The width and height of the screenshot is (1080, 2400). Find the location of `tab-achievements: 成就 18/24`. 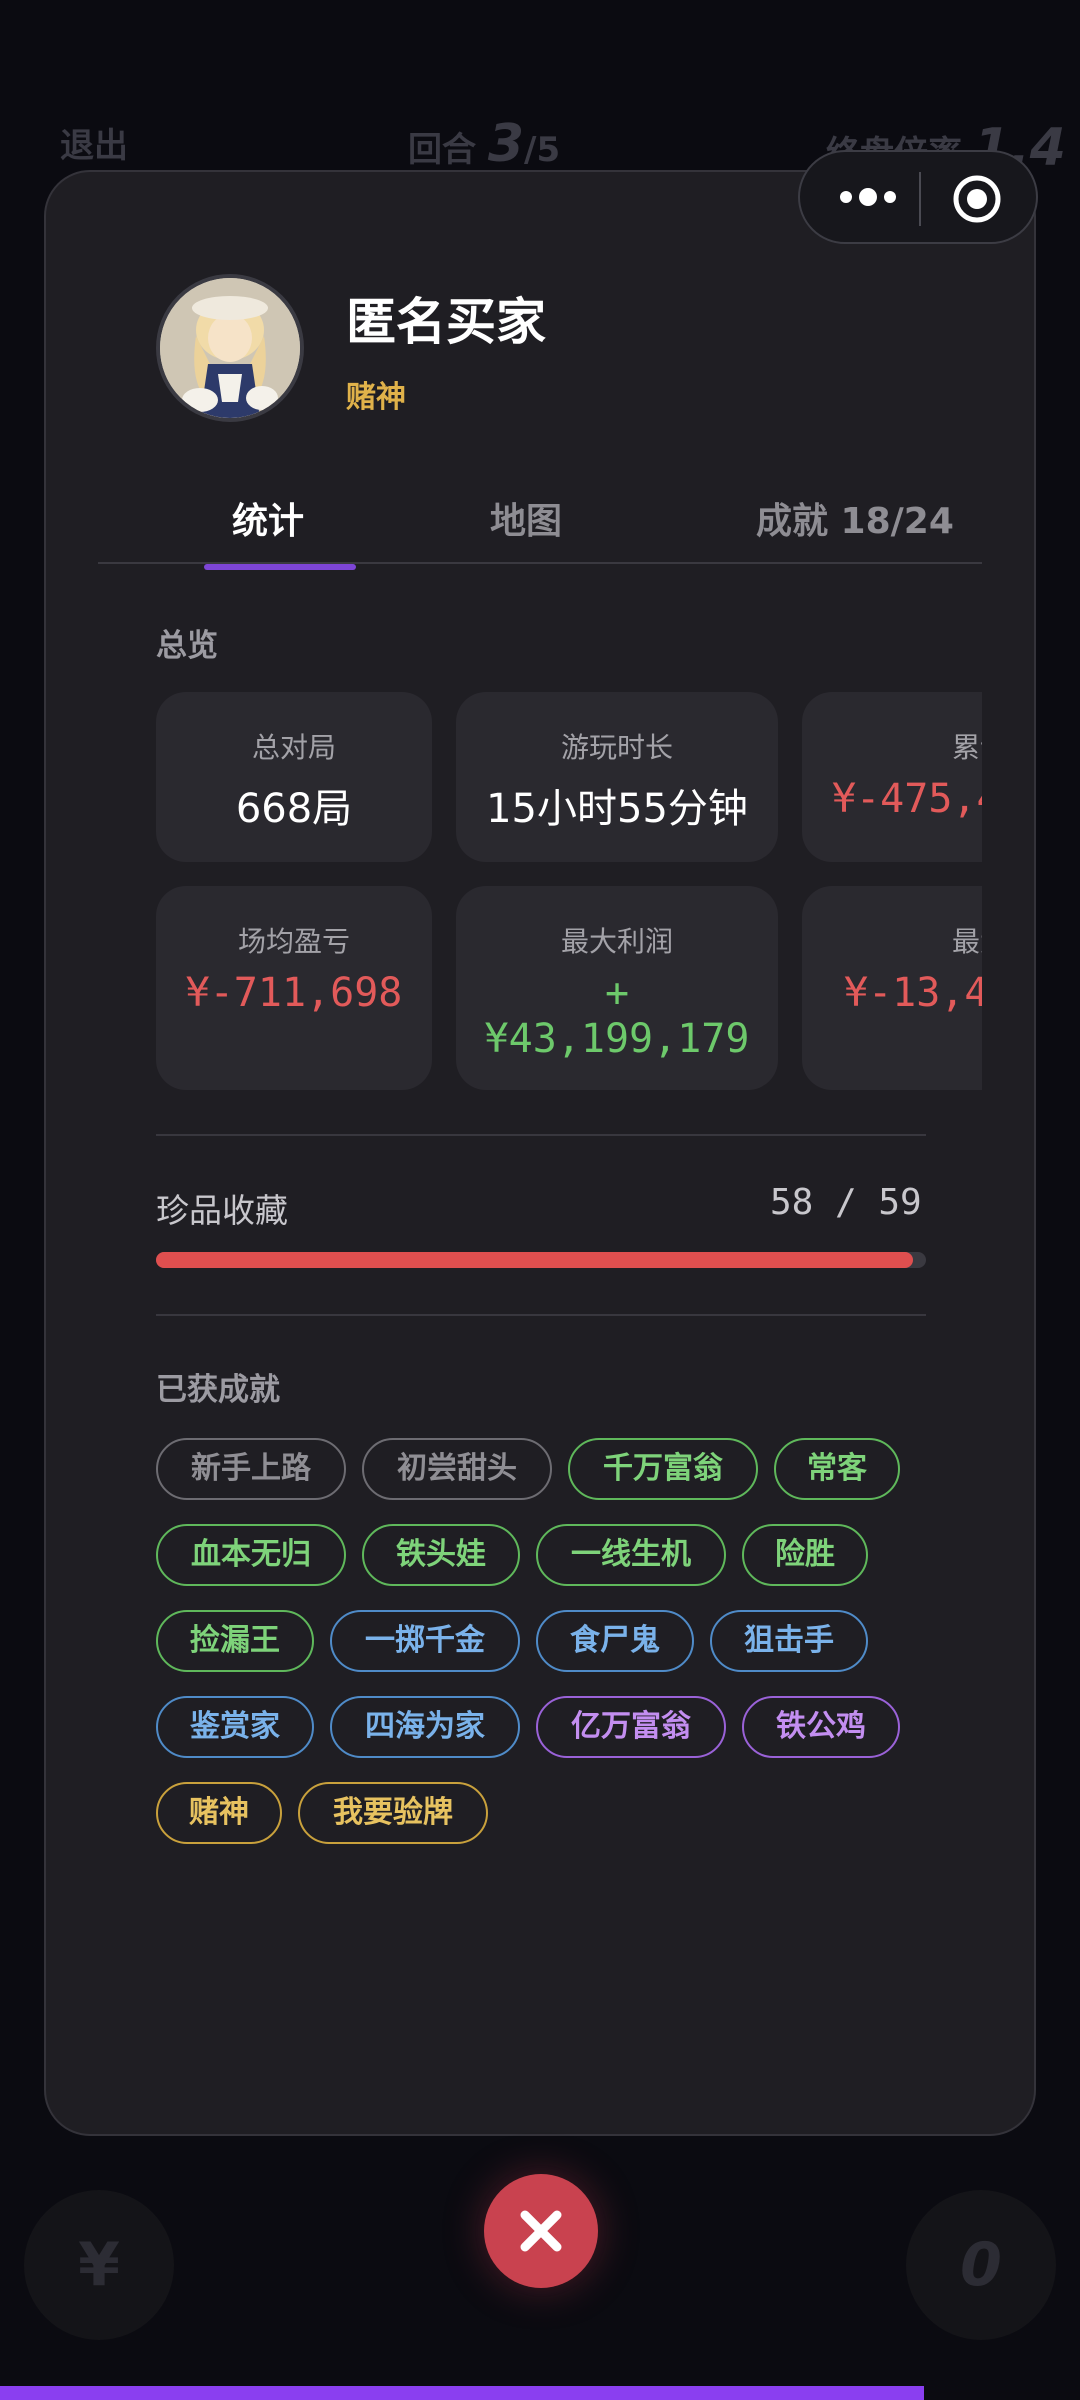

tab-achievements: 成就 18/24 is located at coordinates (855, 518).